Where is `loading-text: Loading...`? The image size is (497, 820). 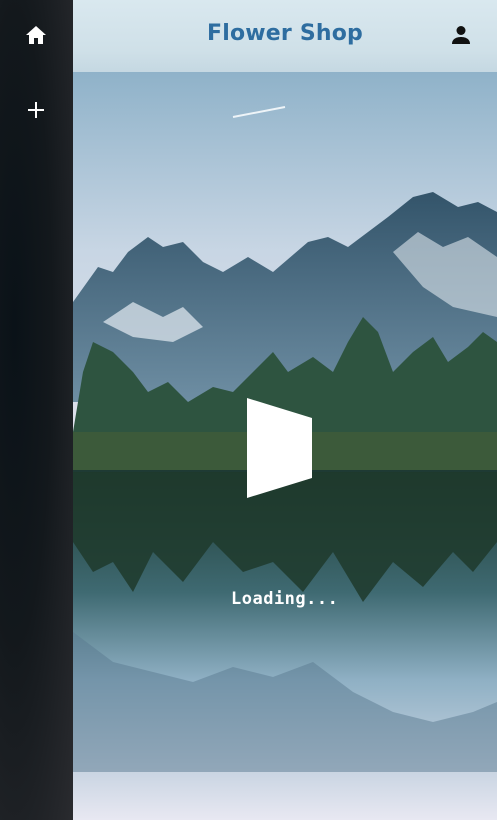
loading-text: Loading... is located at coordinates (285, 599).